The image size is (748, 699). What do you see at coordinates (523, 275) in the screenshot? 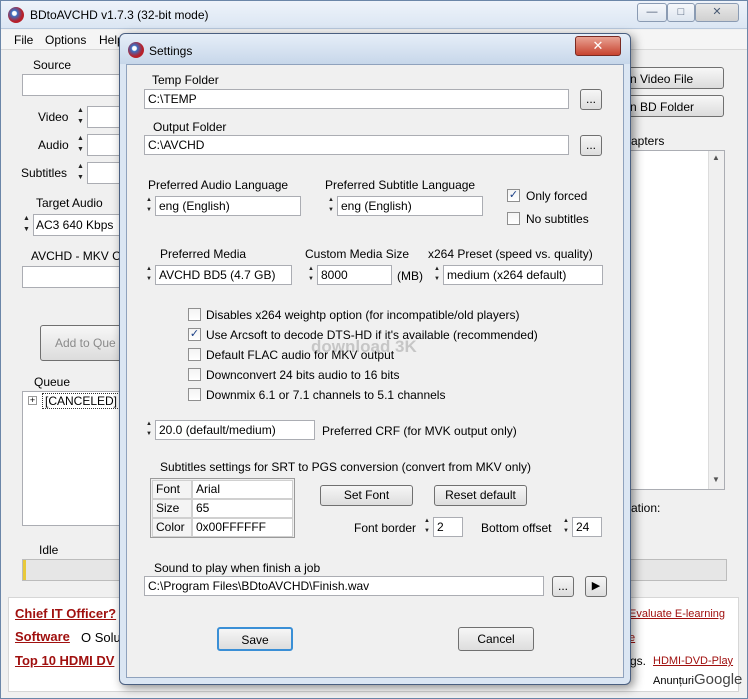
I see `x264-preset-field: medium (x264 default)` at bounding box center [523, 275].